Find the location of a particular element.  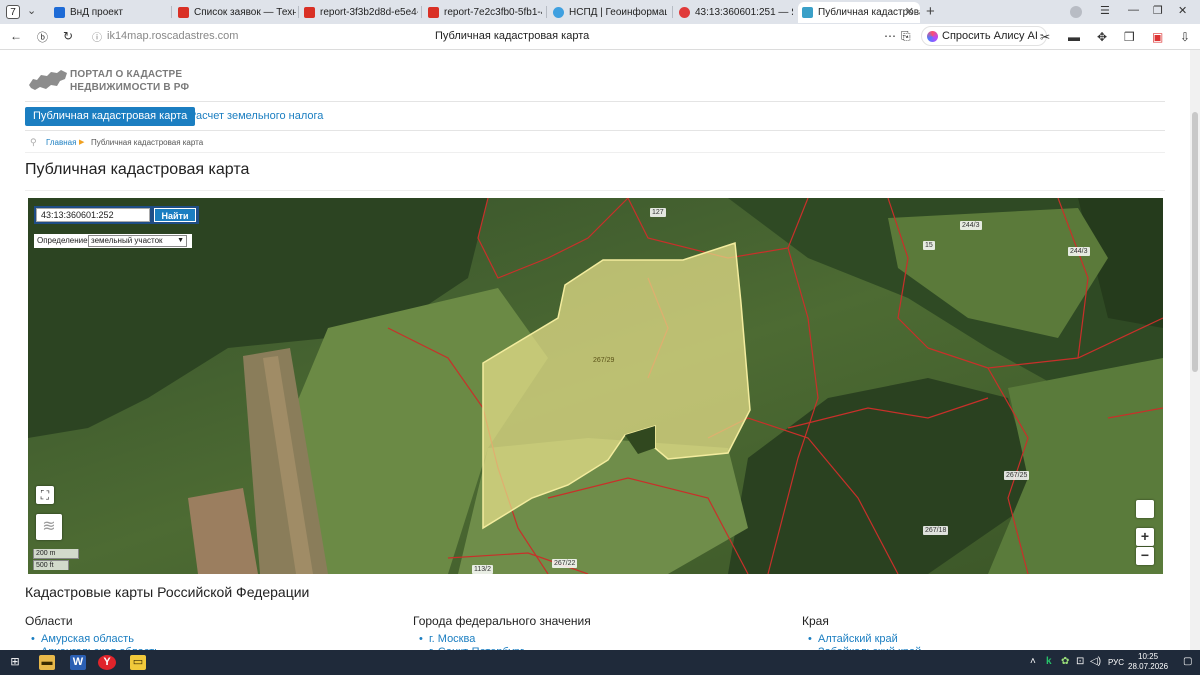

url-field: ik14map.roscadastres.com is located at coordinates (172, 36).